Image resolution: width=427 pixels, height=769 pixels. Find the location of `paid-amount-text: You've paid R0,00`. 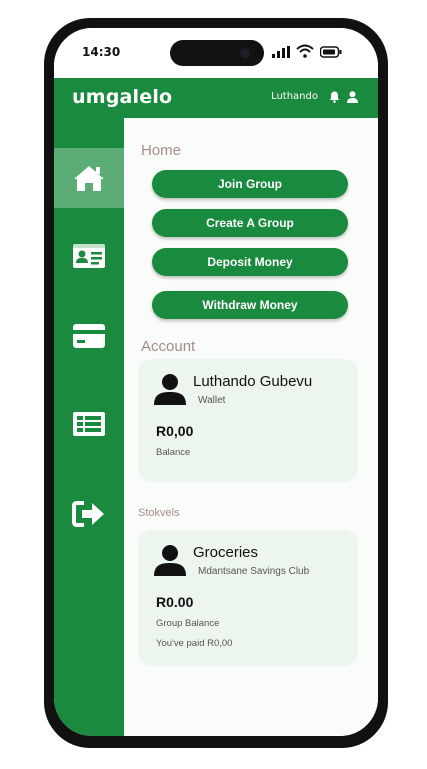

paid-amount-text: You've paid R0,00 is located at coordinates (194, 643).